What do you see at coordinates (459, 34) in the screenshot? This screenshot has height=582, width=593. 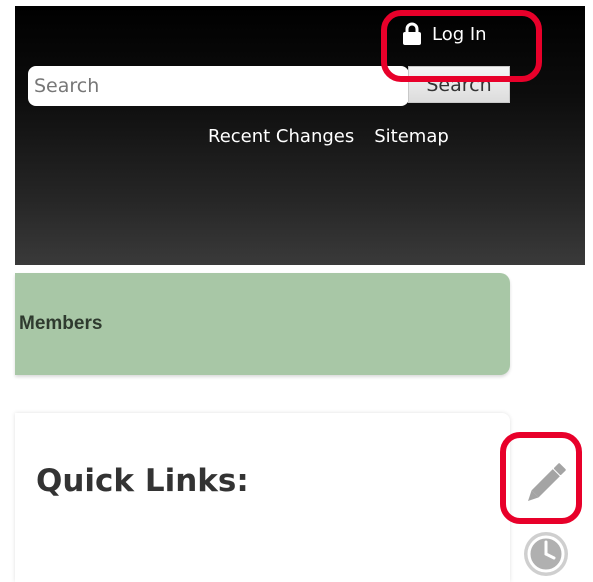 I see `login-label: Log In` at bounding box center [459, 34].